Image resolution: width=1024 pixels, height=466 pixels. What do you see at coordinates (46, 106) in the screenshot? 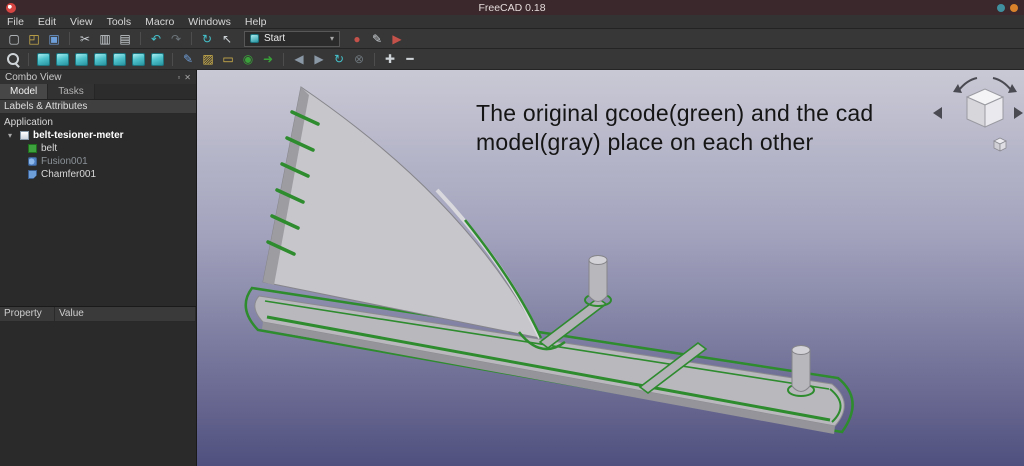
I see `labels-attributes-label: Labels & Attributes` at bounding box center [46, 106].